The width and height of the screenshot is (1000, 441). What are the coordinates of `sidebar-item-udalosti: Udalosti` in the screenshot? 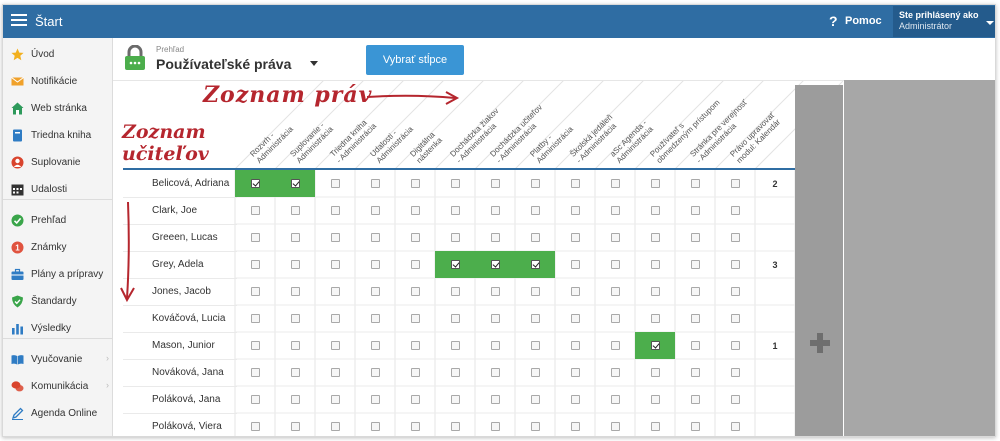 It's located at (58, 189).